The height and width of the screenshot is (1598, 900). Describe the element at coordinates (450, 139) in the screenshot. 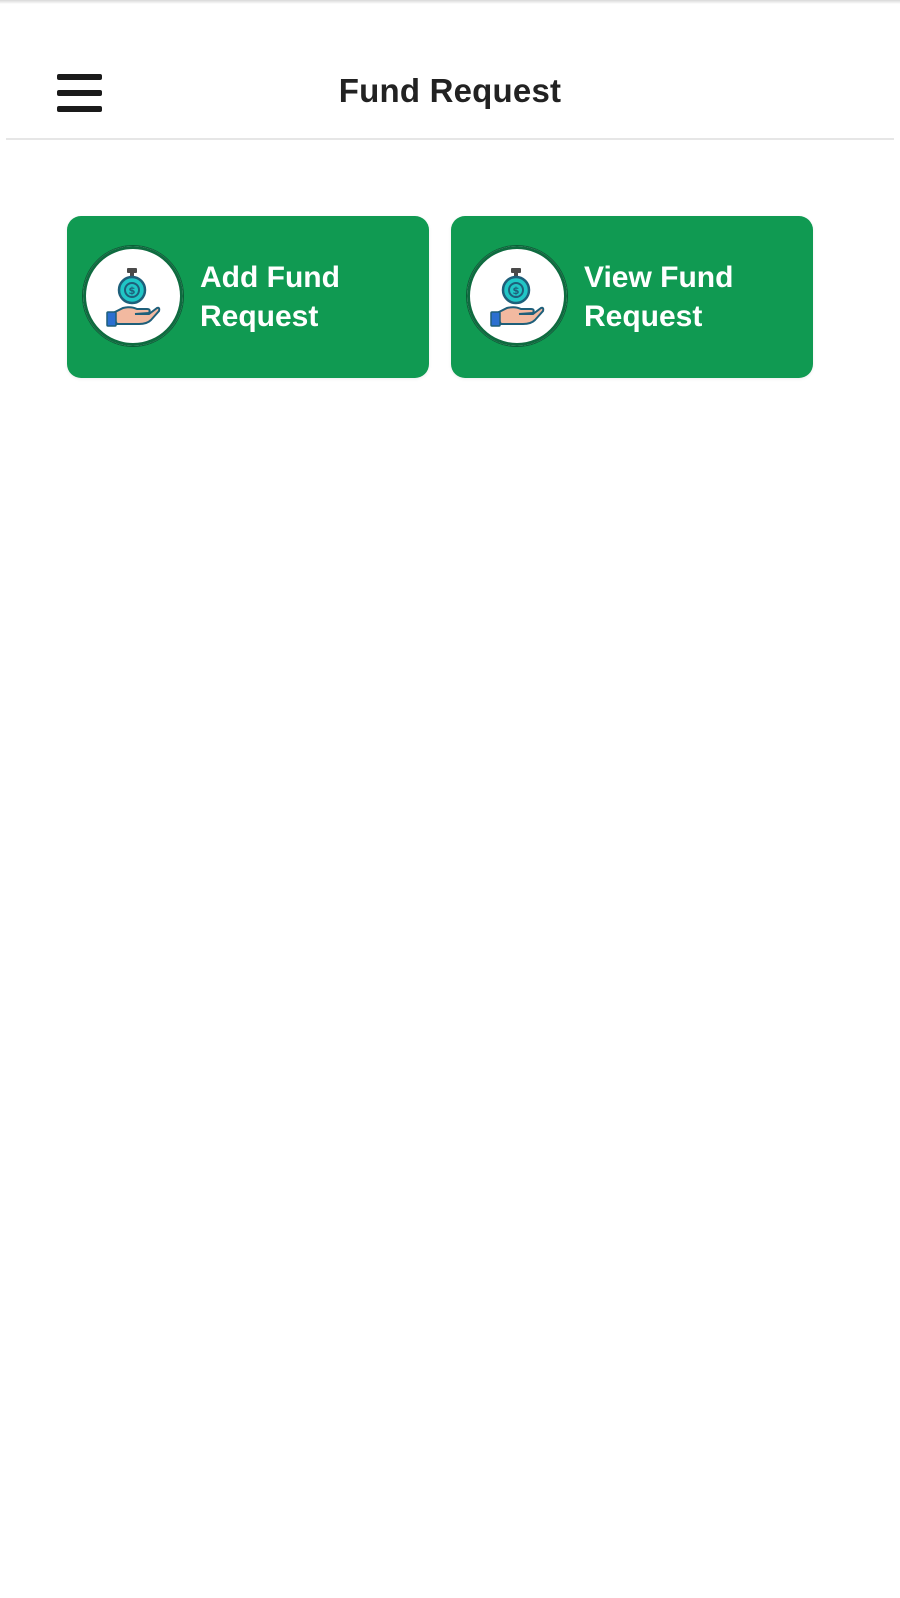

I see `header-divider` at that location.